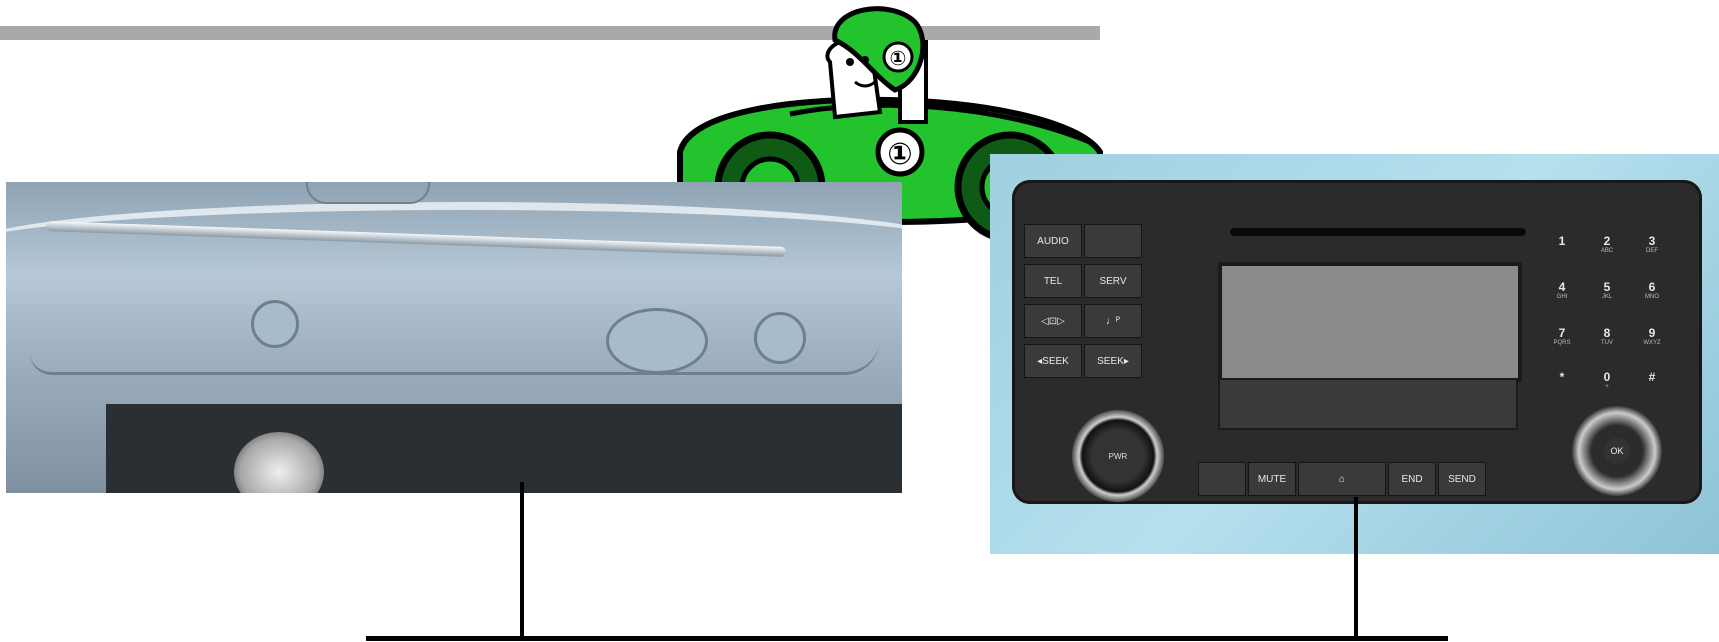  I want to click on lower-grille, so click(504, 448).